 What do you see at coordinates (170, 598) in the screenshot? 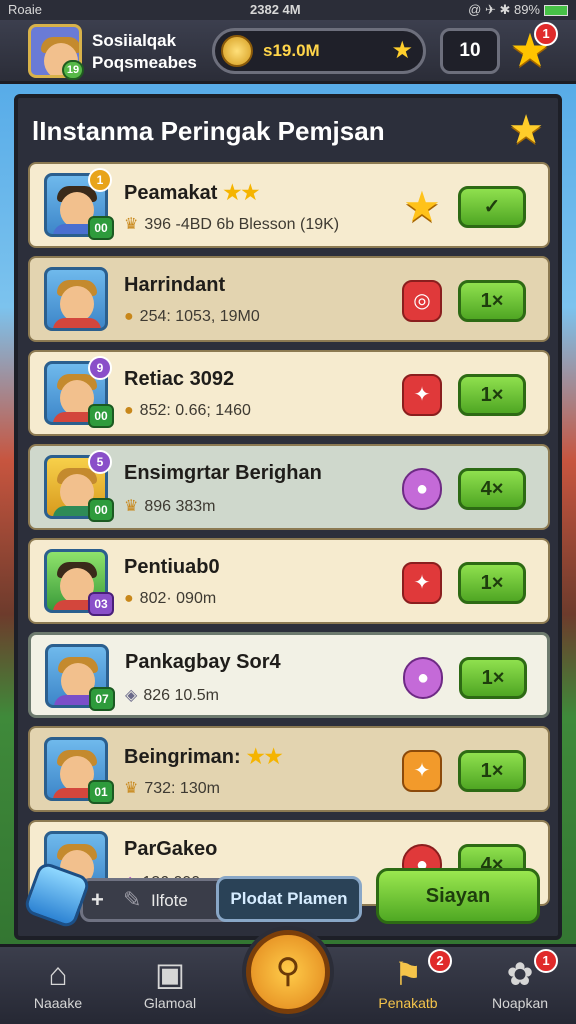
I see `row-stats: ● 802· 090m` at bounding box center [170, 598].